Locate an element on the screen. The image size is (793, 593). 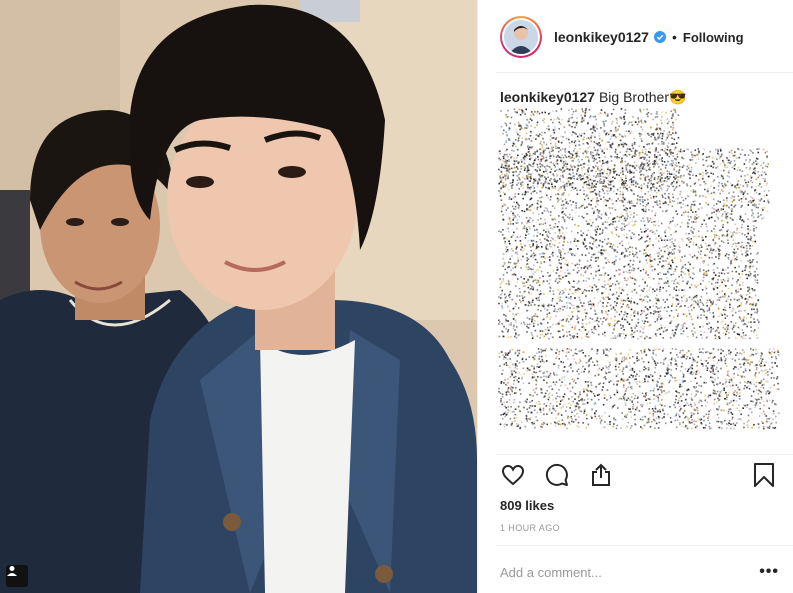
caption-username: leonkikey0127 is located at coordinates (547, 97).